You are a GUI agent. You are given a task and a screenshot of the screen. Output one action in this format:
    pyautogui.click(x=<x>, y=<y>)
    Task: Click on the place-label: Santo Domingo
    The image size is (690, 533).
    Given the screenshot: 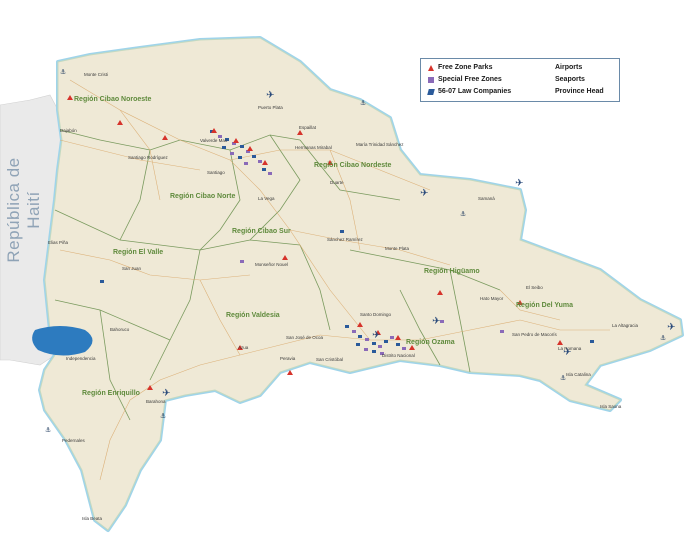 What is the action you would take?
    pyautogui.click(x=376, y=314)
    